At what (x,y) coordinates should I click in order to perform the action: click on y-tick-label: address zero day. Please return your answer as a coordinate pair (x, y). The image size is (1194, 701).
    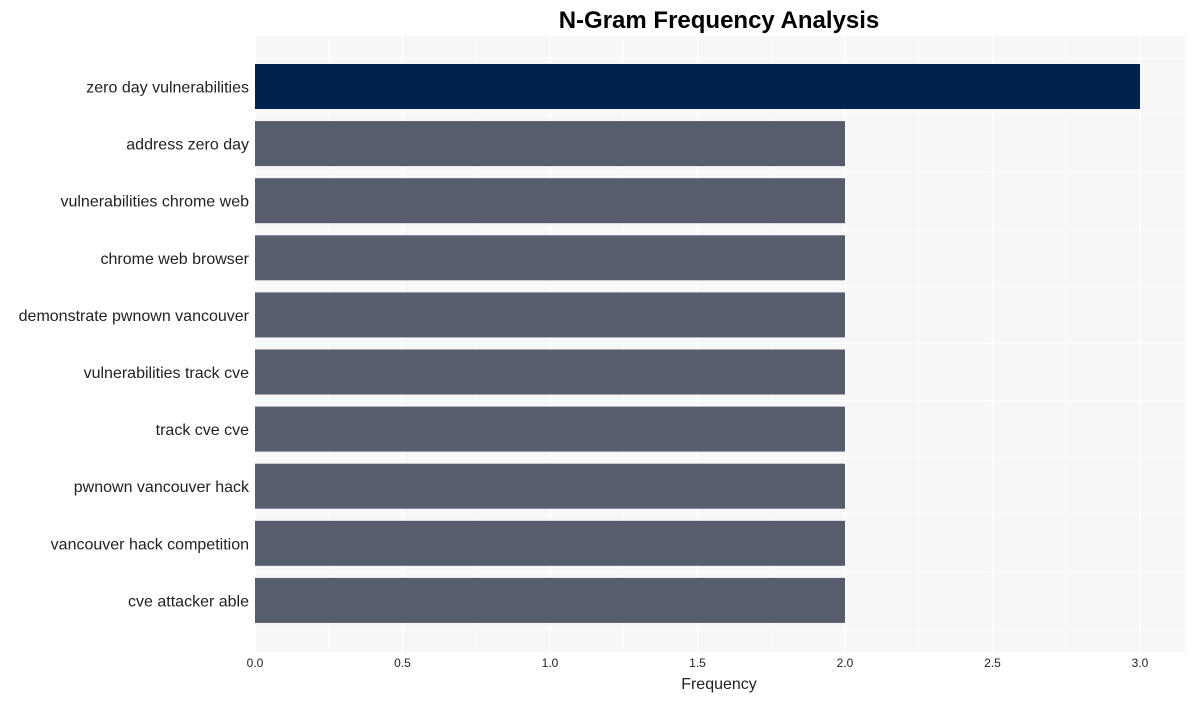
    Looking at the image, I should click on (187, 145).